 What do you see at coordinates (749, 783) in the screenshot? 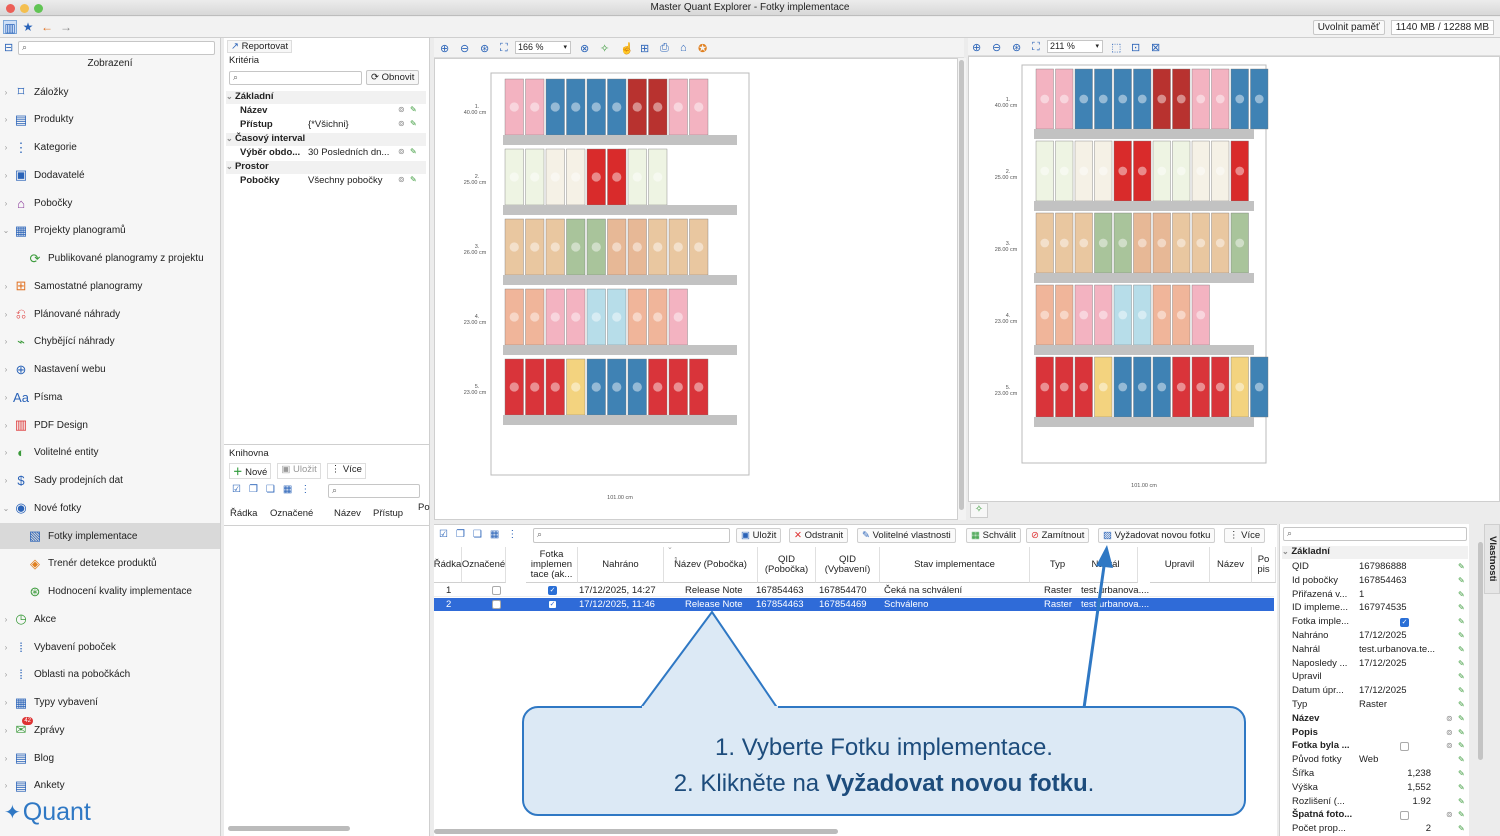
I see `callout-line-2-prefix: 2. Klikněte na` at bounding box center [749, 783].